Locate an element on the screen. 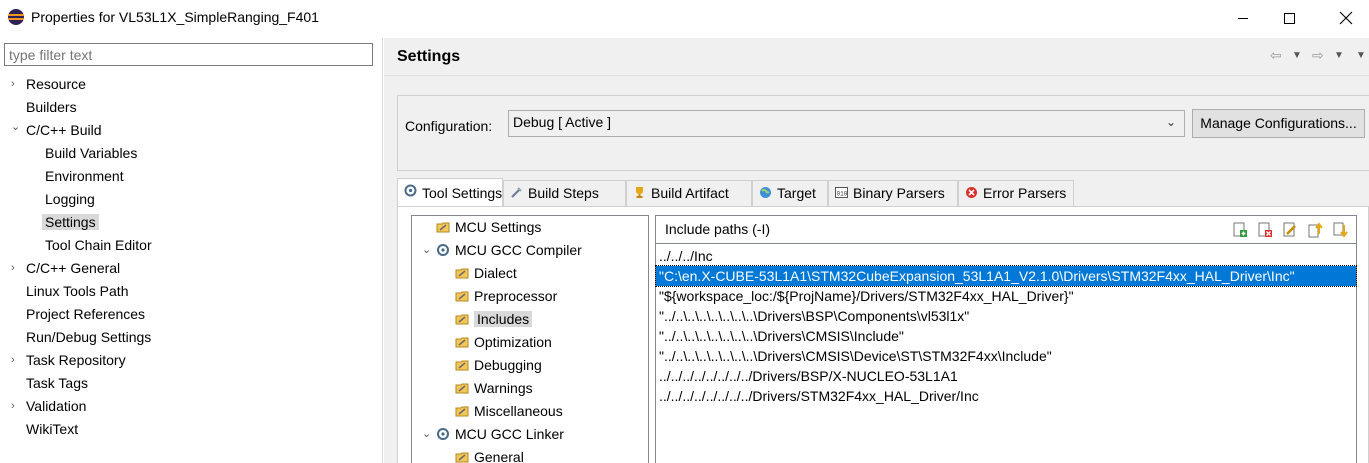 The image size is (1369, 463). tree-item-builders: Builders is located at coordinates (38, 107).